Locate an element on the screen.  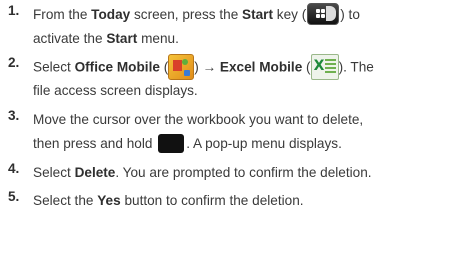
step-number: 3. is located at coordinates (14, 115).